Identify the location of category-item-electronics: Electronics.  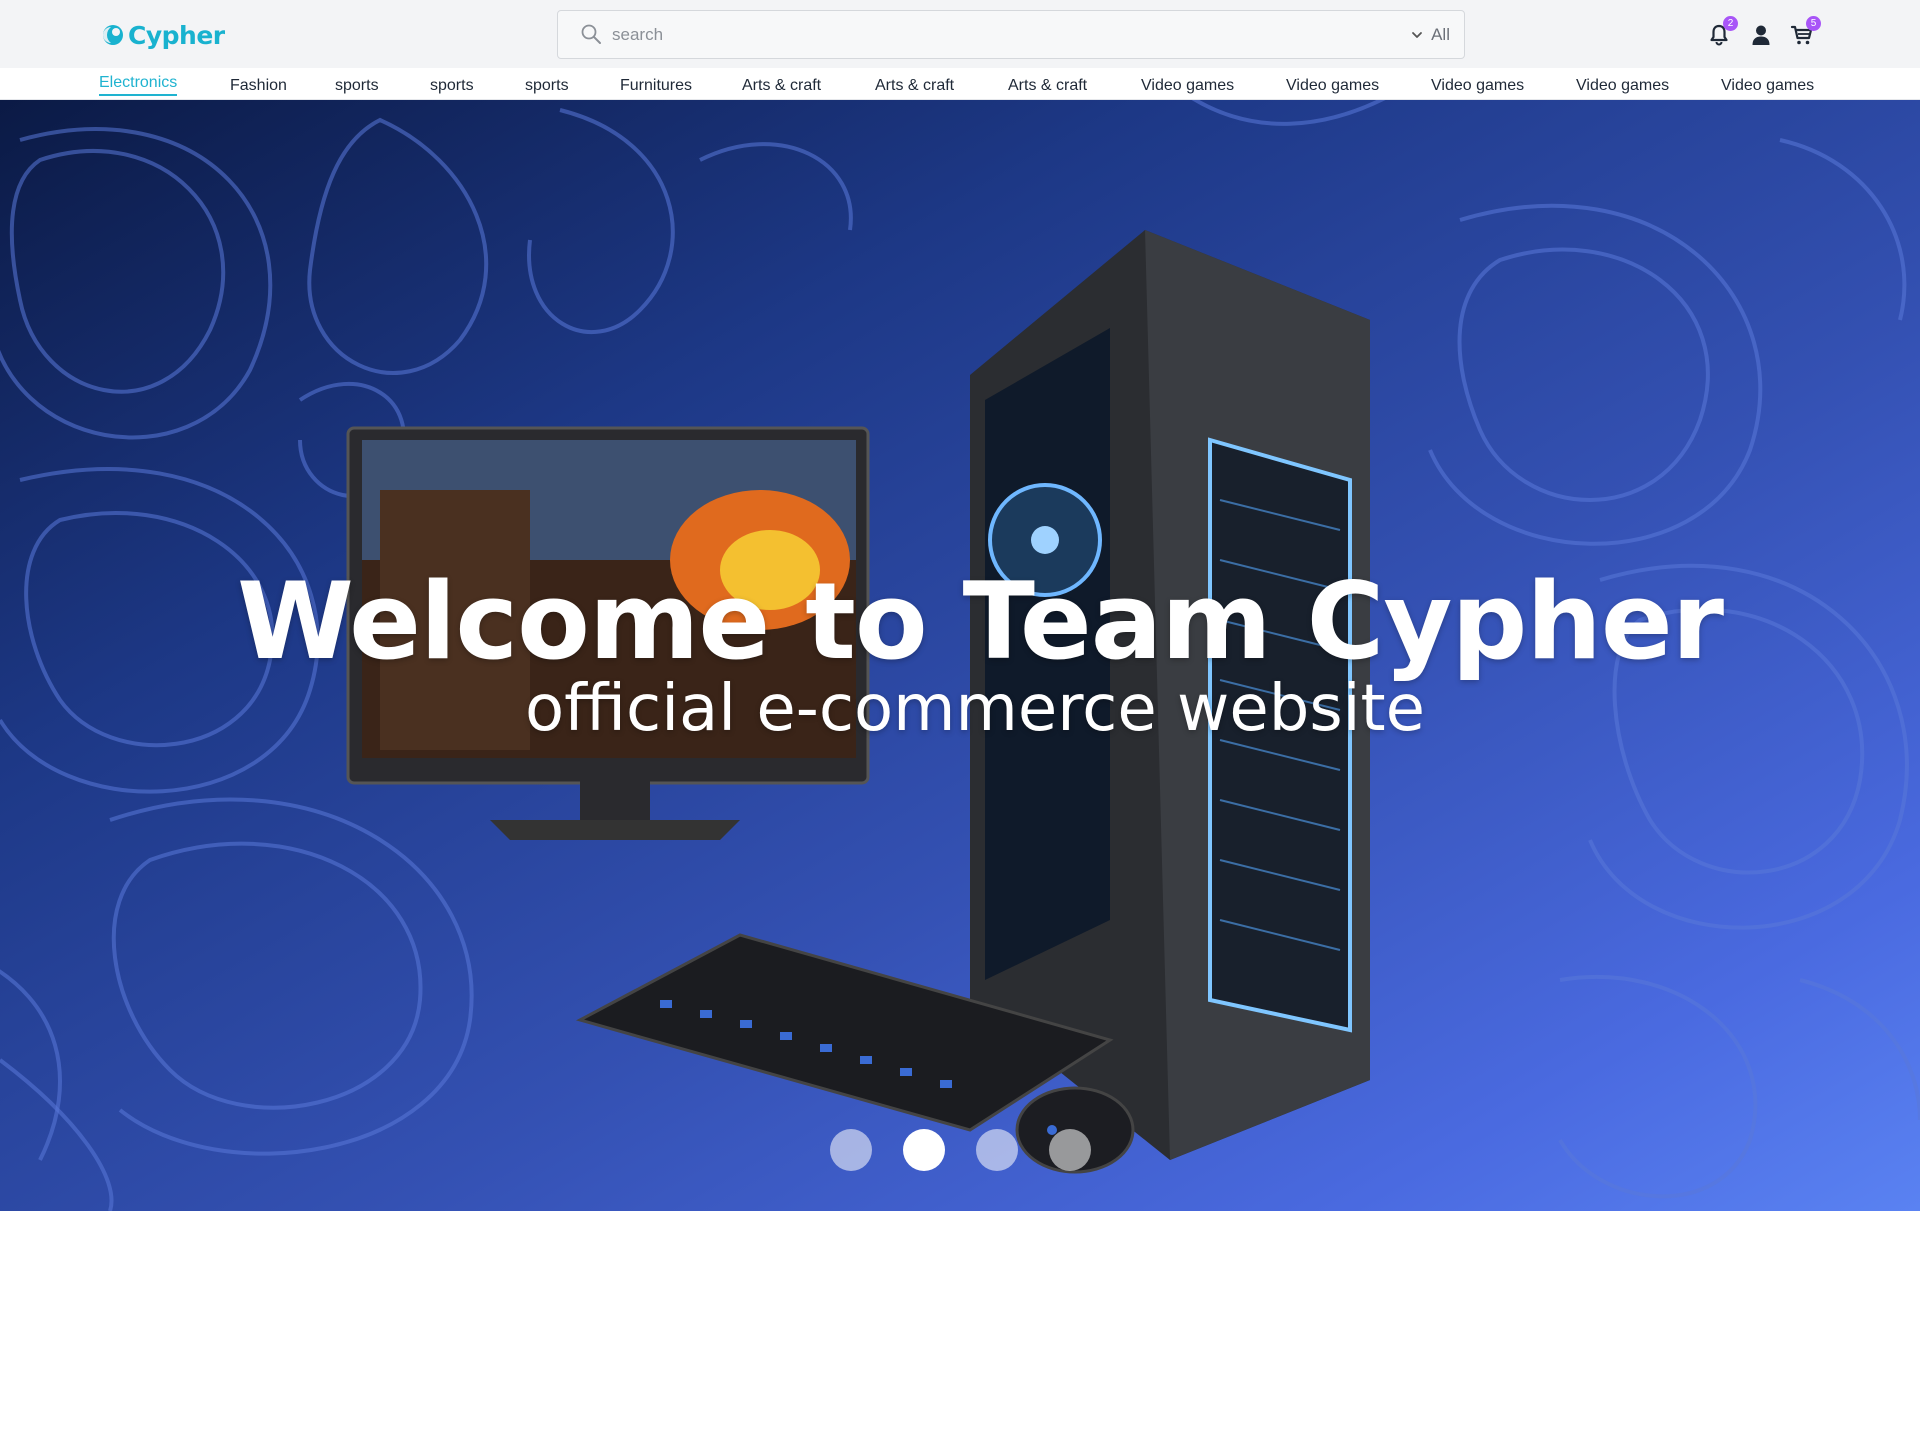
(138, 85).